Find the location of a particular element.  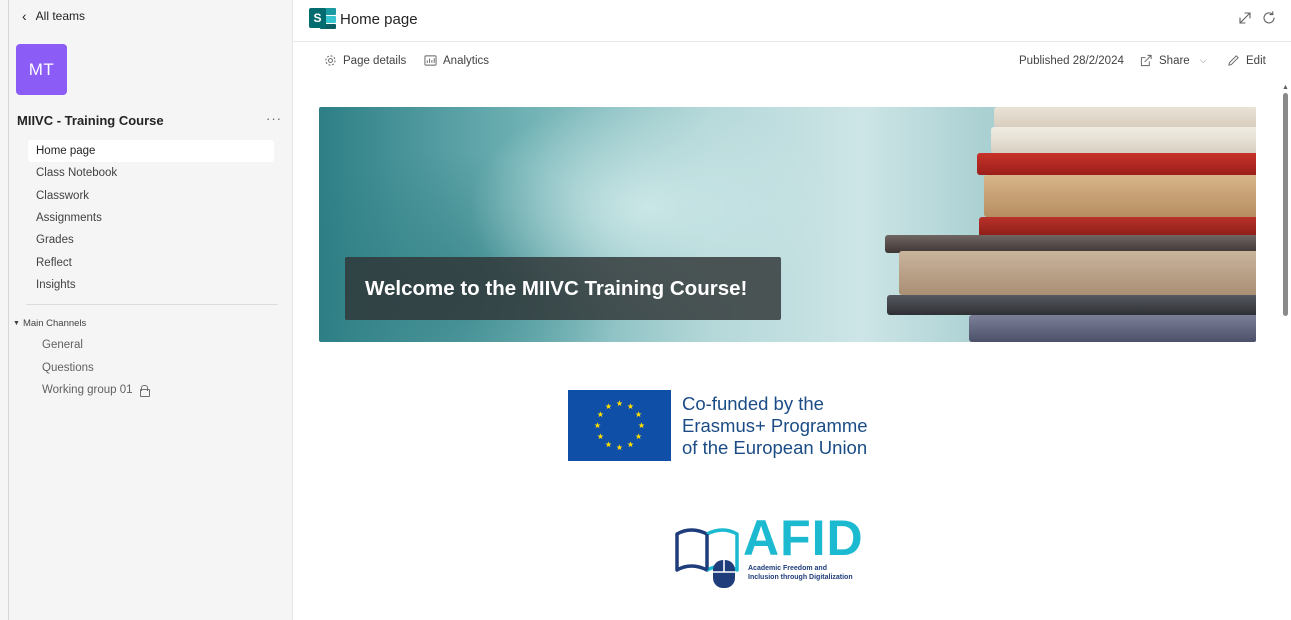

eu-text-line: Erasmus+ Programme is located at coordinates (775, 425).